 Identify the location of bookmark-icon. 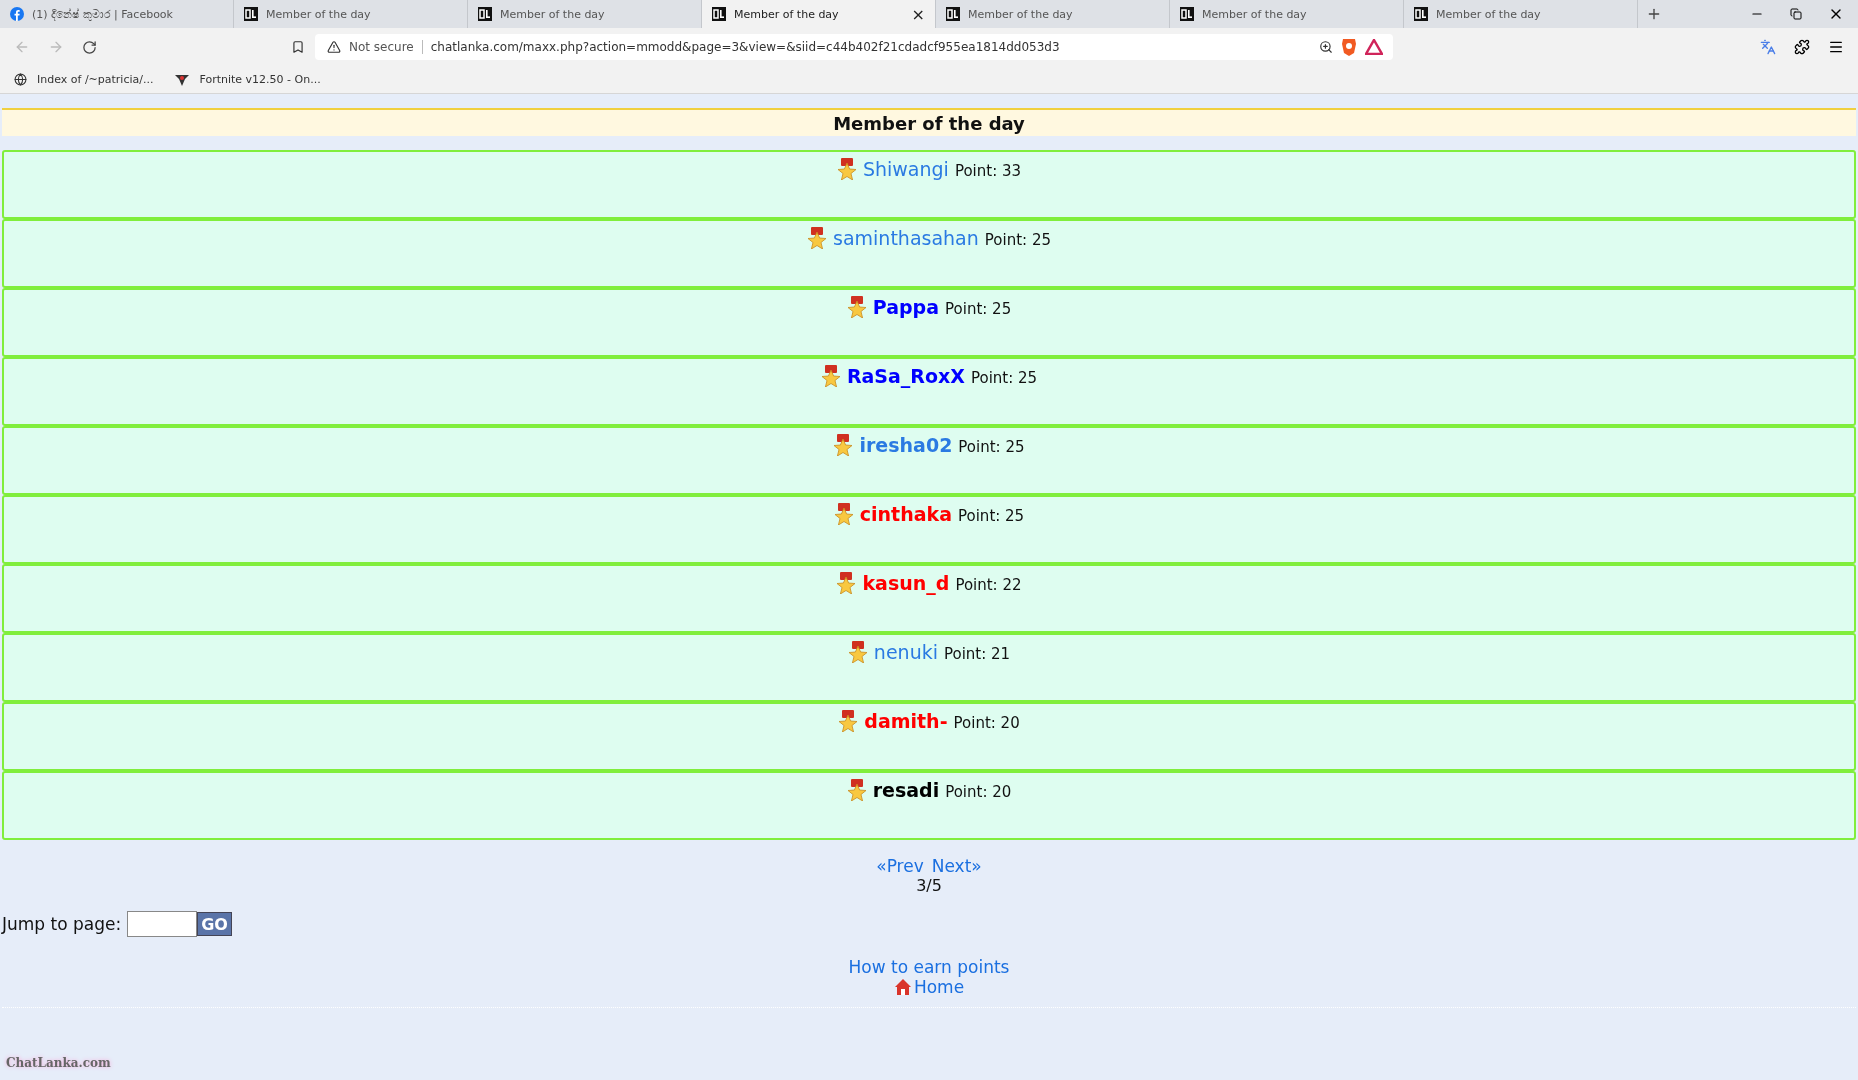
(298, 47).